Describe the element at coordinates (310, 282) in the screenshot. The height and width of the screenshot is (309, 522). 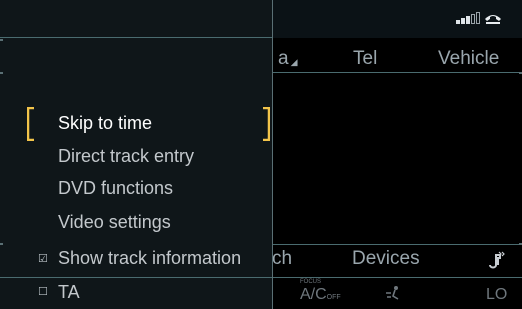
I see `focus-label: FOCUS` at that location.